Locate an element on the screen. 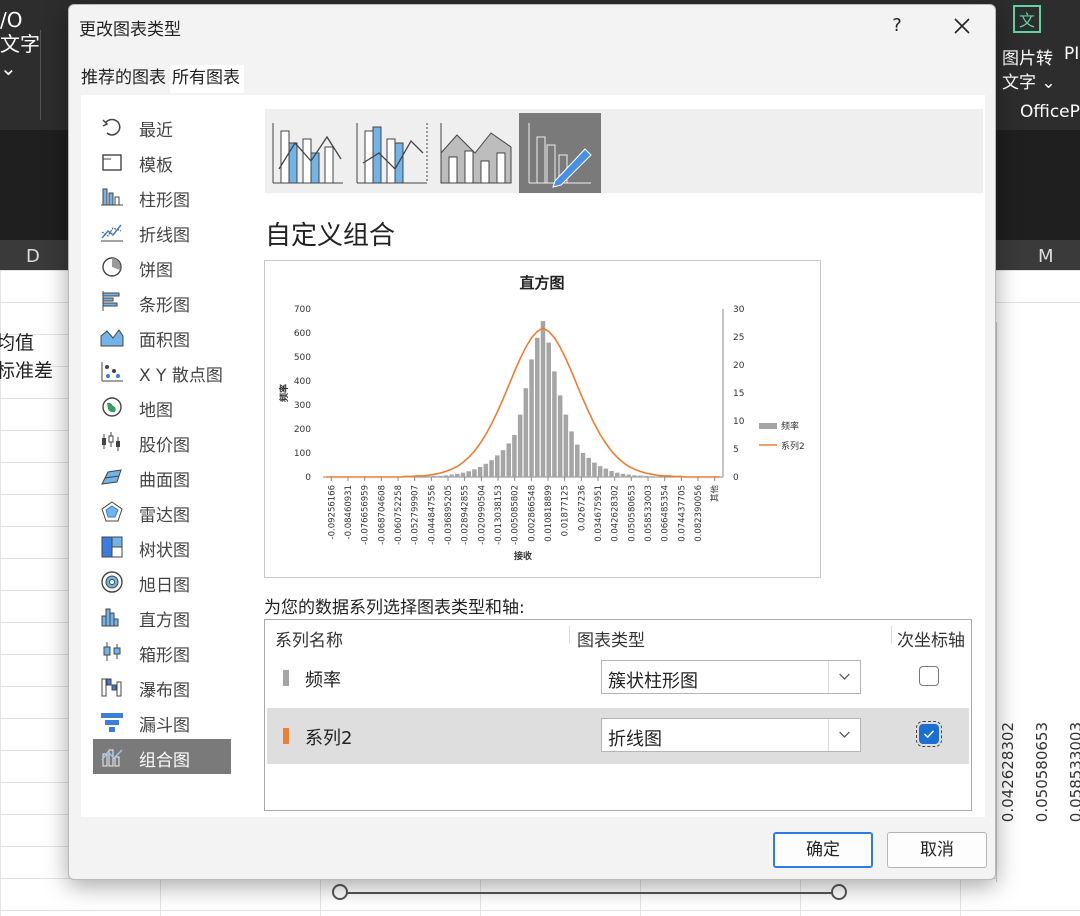 The height and width of the screenshot is (916, 1080). y2-tick-label: 30 is located at coordinates (739, 310).